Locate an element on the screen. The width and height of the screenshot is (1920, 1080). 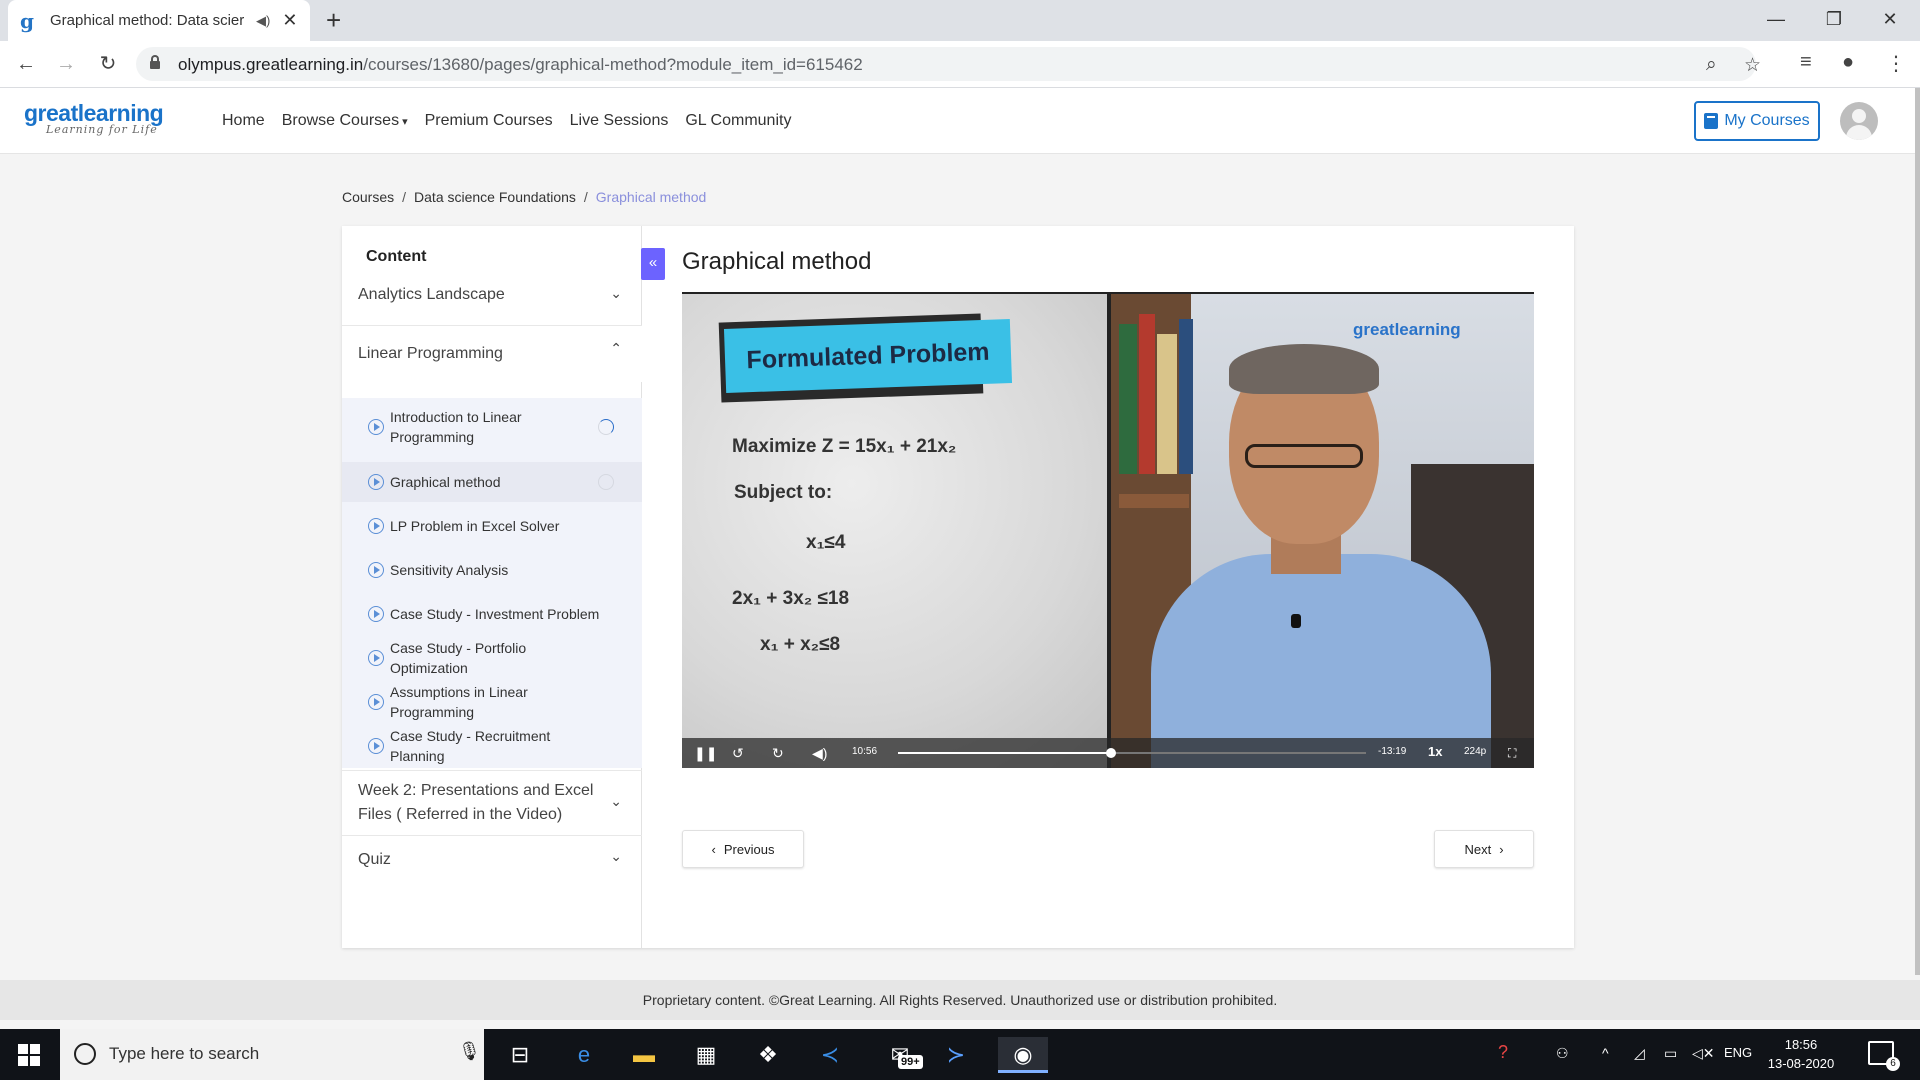
profile-icon: ● is located at coordinates (1848, 62).